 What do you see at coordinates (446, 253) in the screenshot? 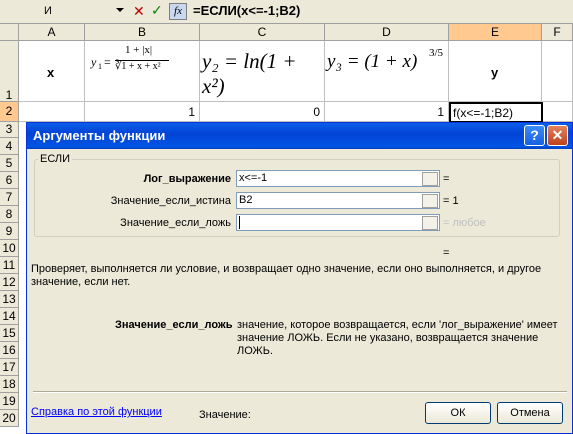
I see `formula-result: =` at bounding box center [446, 253].